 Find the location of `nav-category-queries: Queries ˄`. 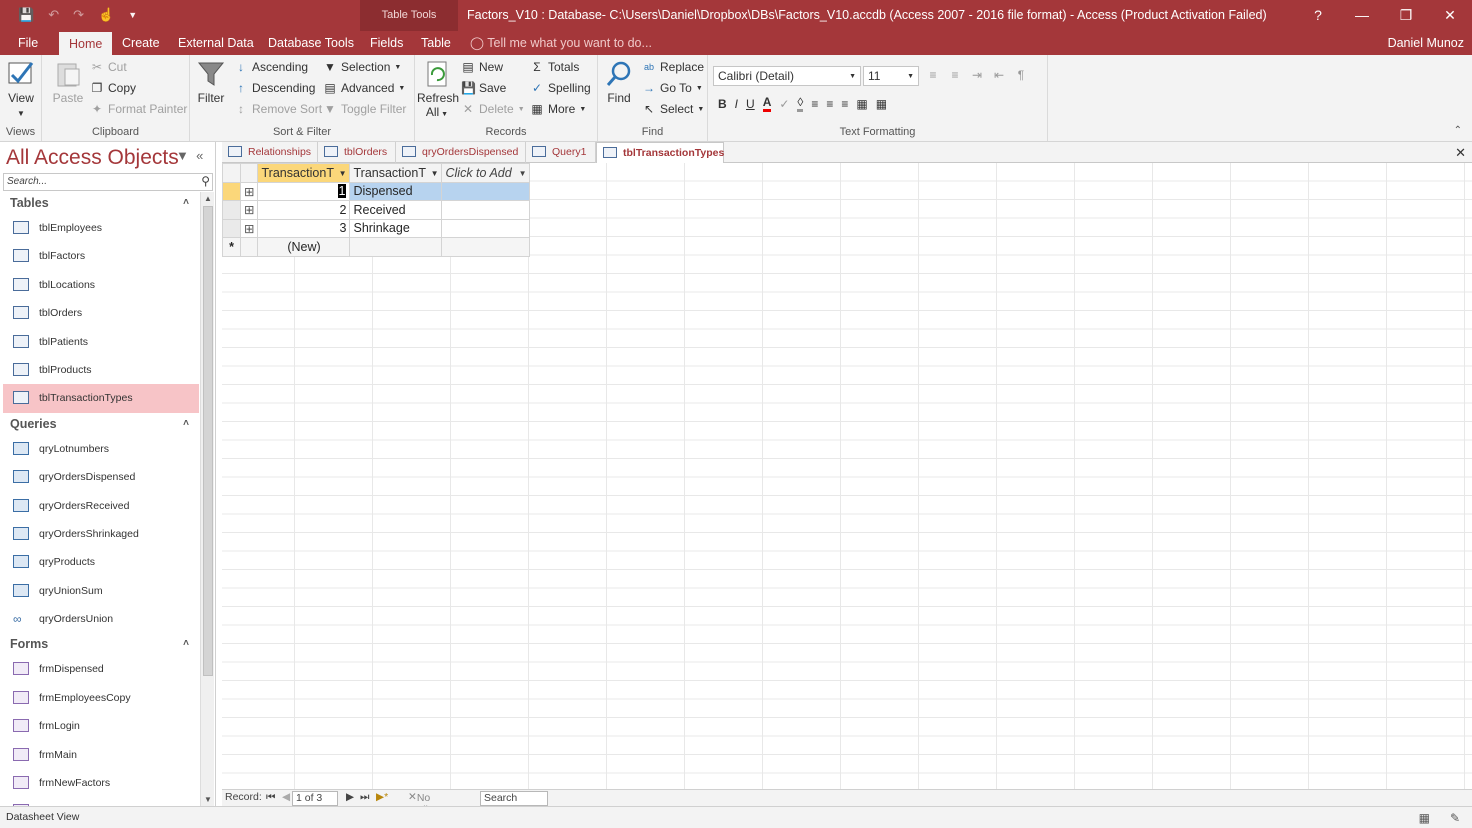

nav-category-queries: Queries ˄ is located at coordinates (101, 424).